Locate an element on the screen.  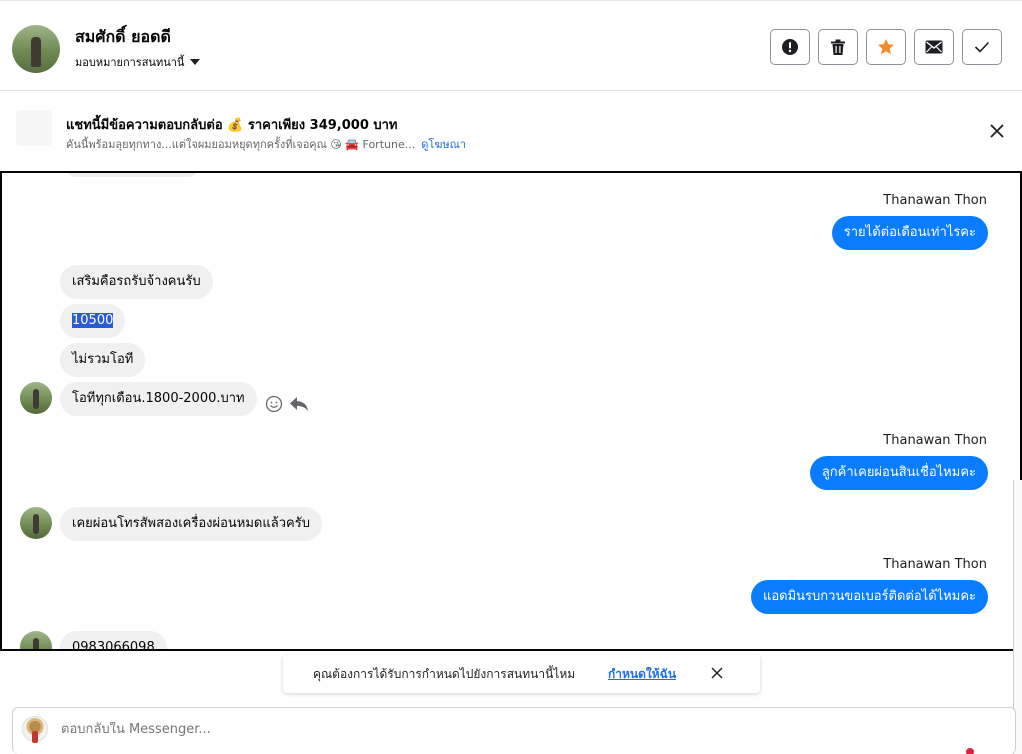
trash-icon is located at coordinates (838, 47).